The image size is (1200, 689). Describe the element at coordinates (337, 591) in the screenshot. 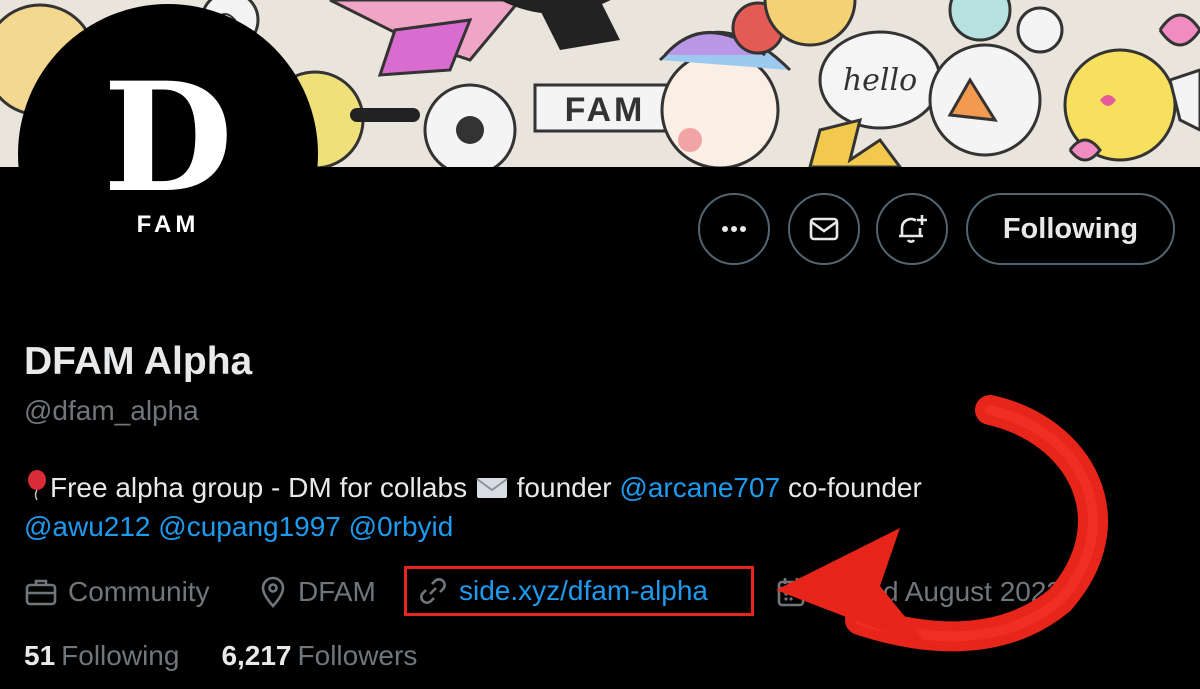

I see `location-label: DFAM` at that location.